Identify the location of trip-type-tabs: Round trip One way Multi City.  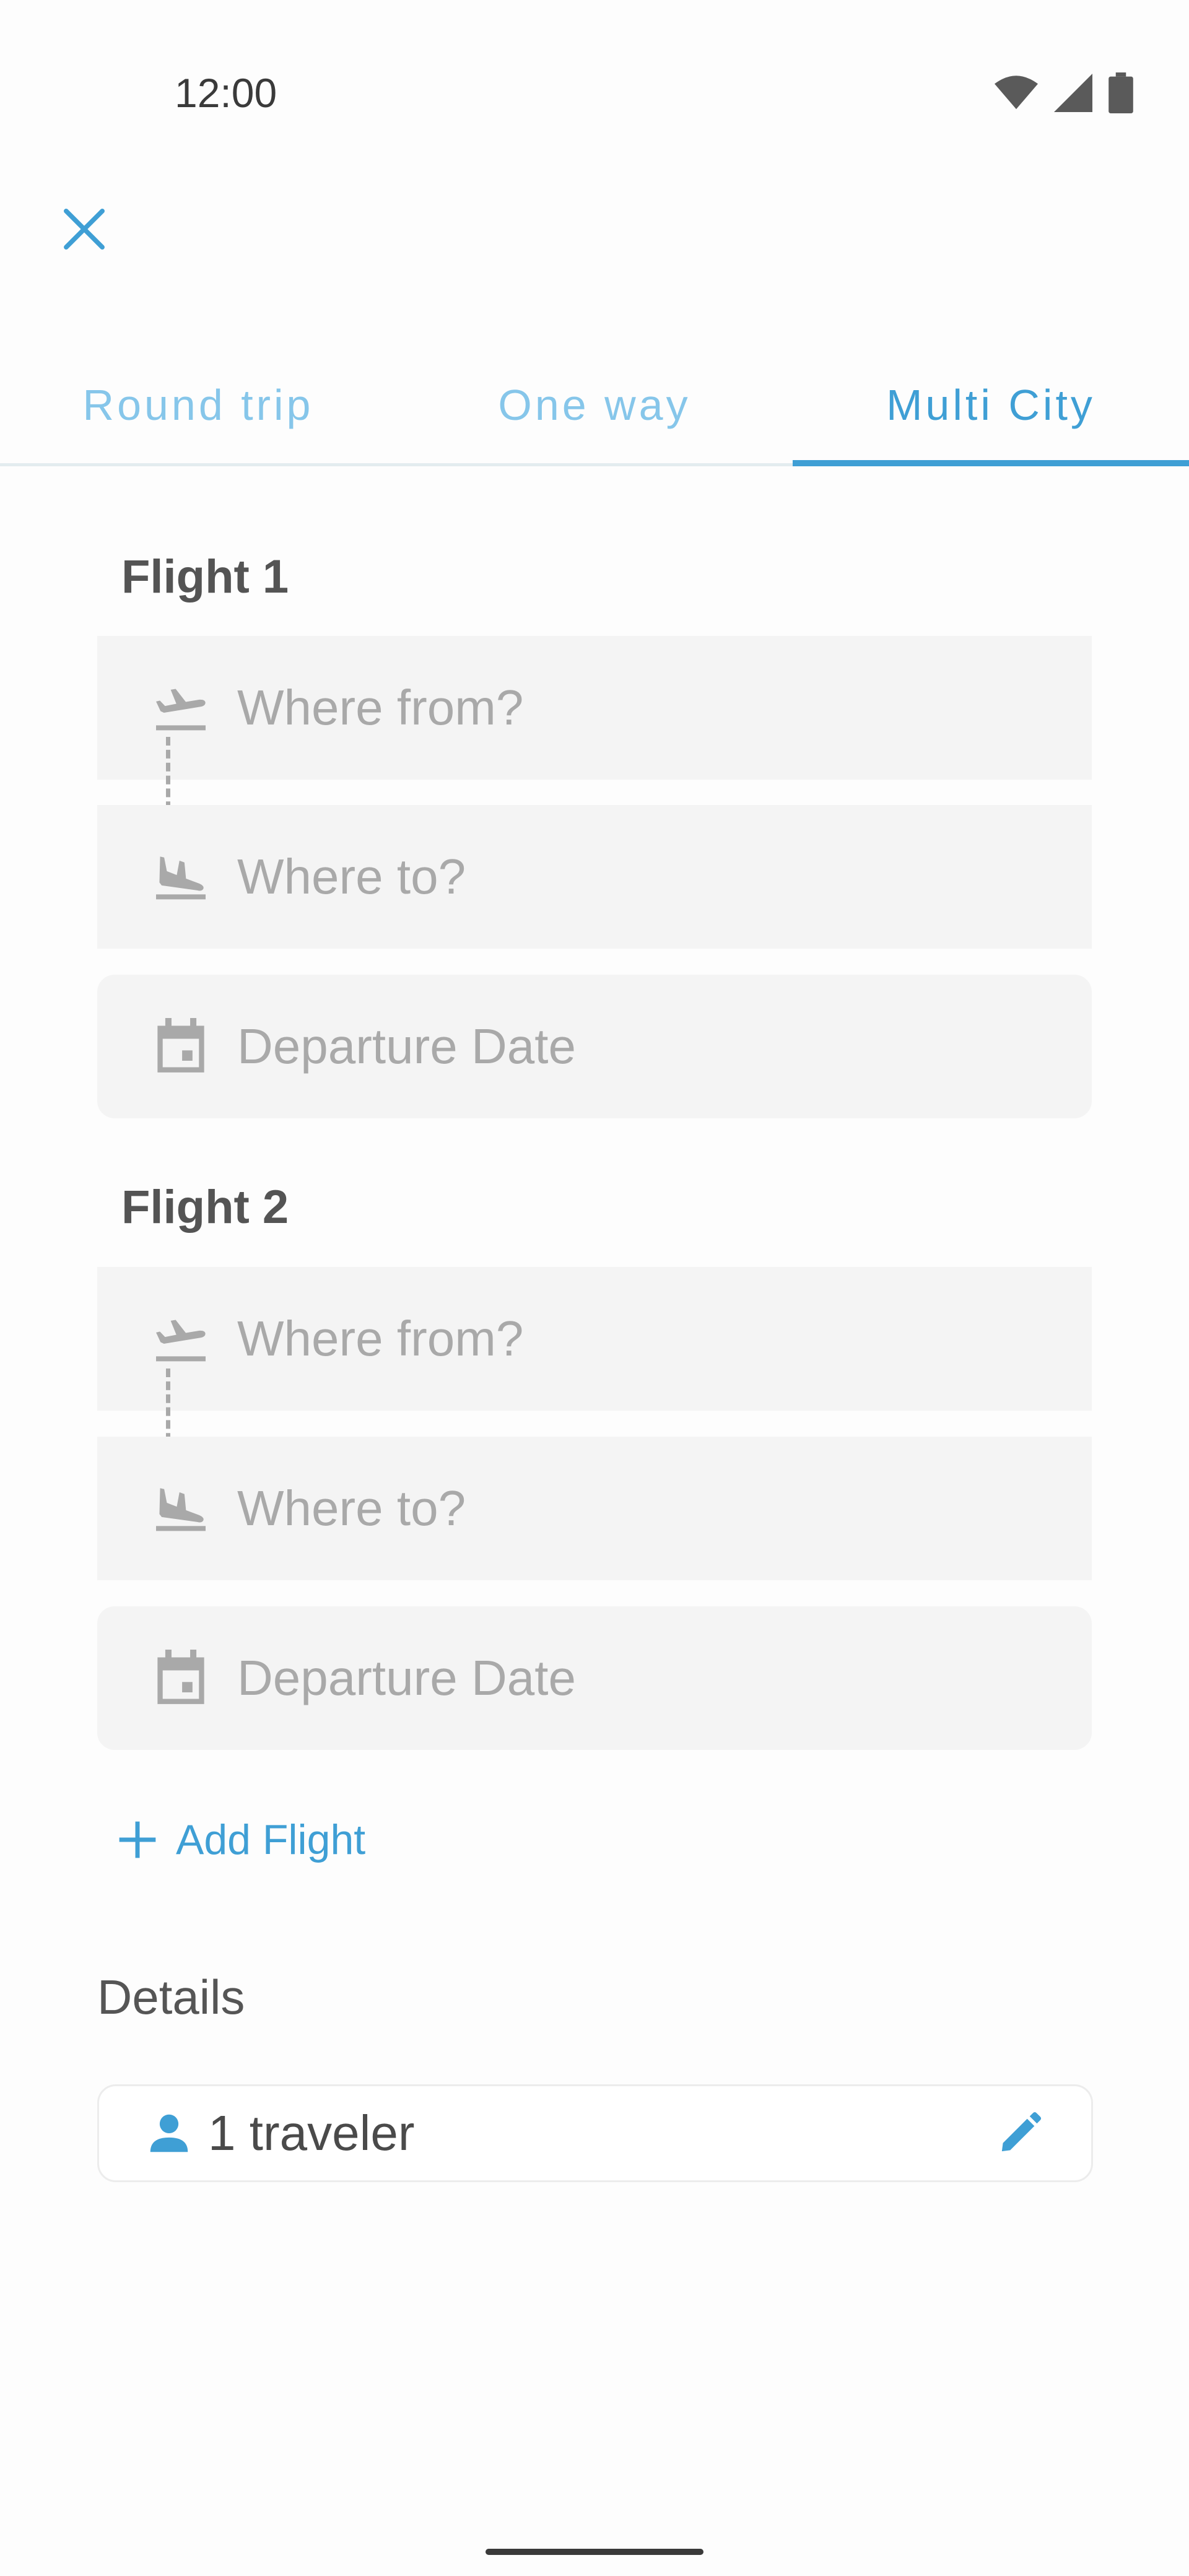
(594, 406).